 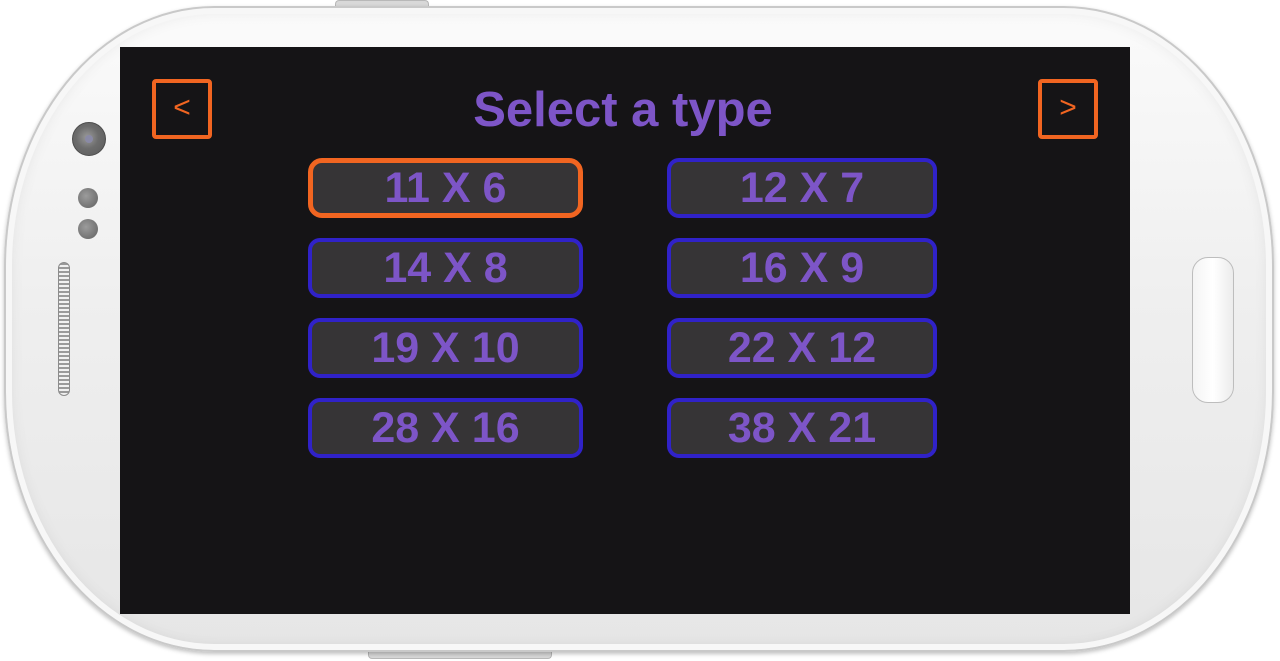 What do you see at coordinates (1068, 109) in the screenshot?
I see `next-button: >` at bounding box center [1068, 109].